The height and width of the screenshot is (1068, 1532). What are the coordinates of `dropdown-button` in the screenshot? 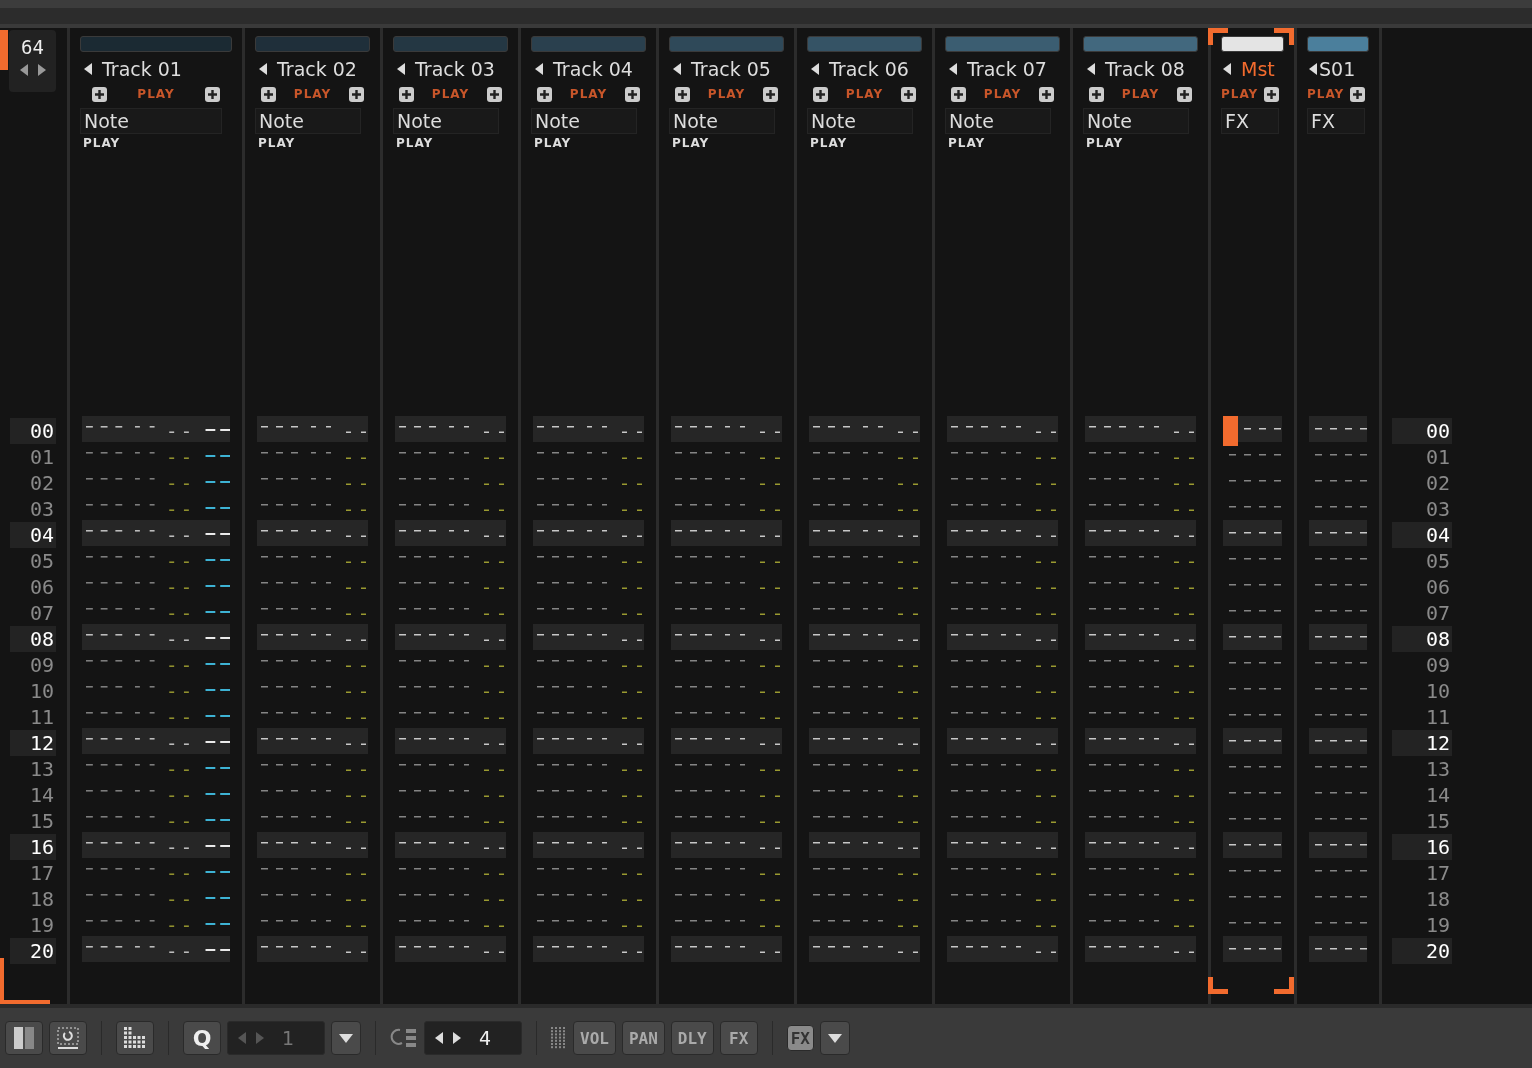 It's located at (346, 1038).